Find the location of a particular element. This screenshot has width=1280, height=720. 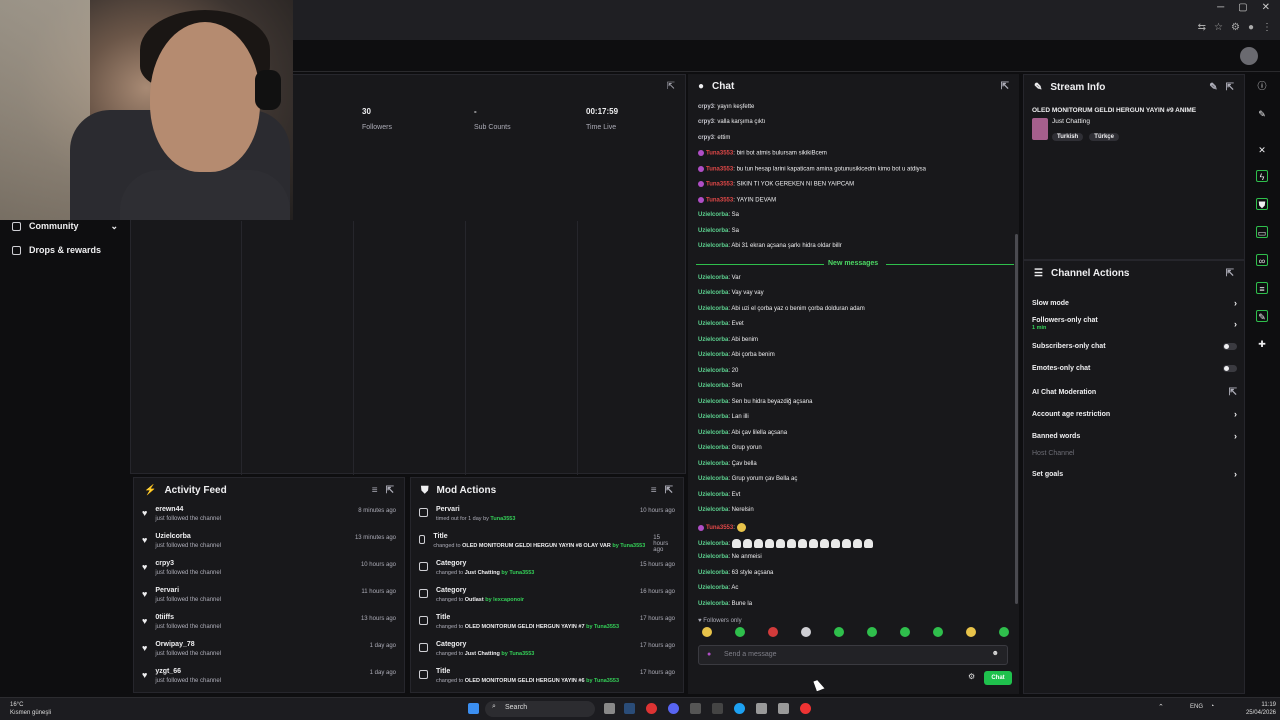

nav-drops-rewards: Drops & rewards is located at coordinates (65, 250).